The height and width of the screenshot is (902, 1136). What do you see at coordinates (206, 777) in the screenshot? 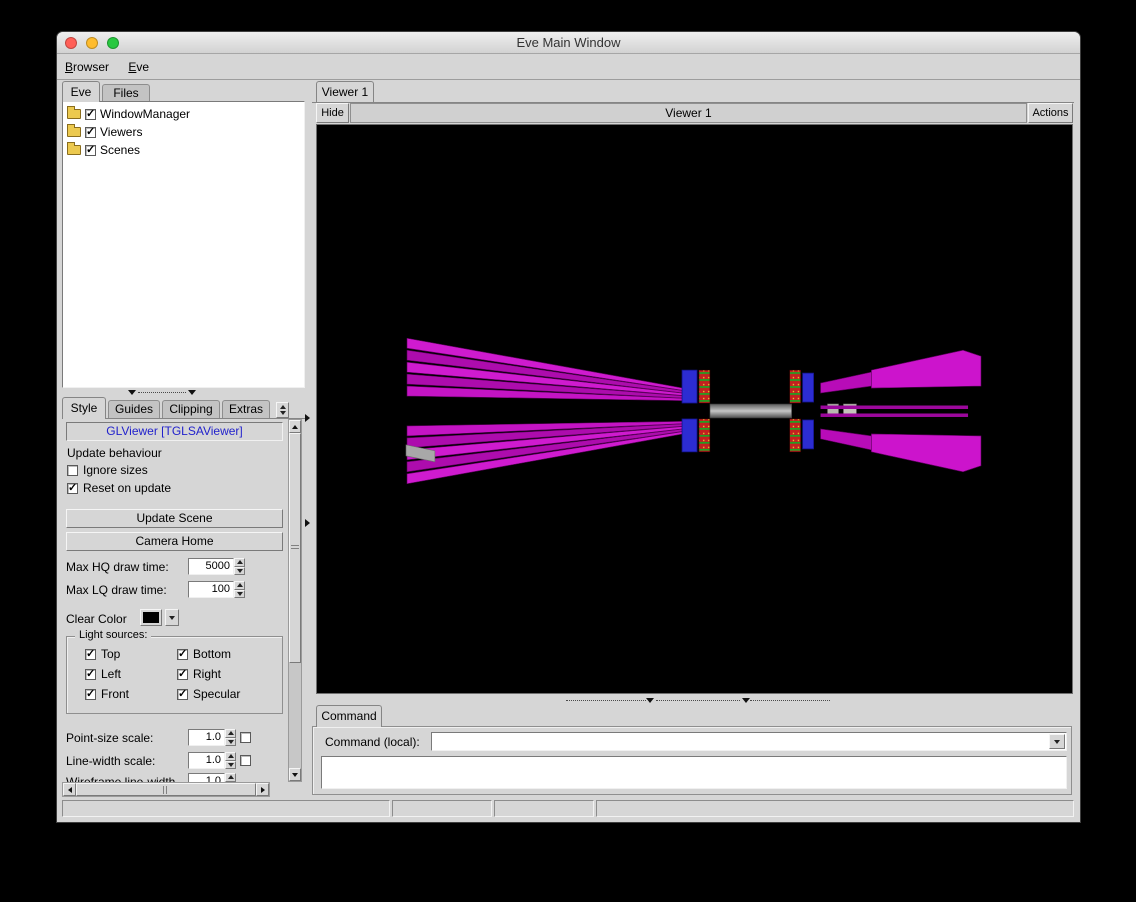
I see `wireframe-field: 1.0` at bounding box center [206, 777].